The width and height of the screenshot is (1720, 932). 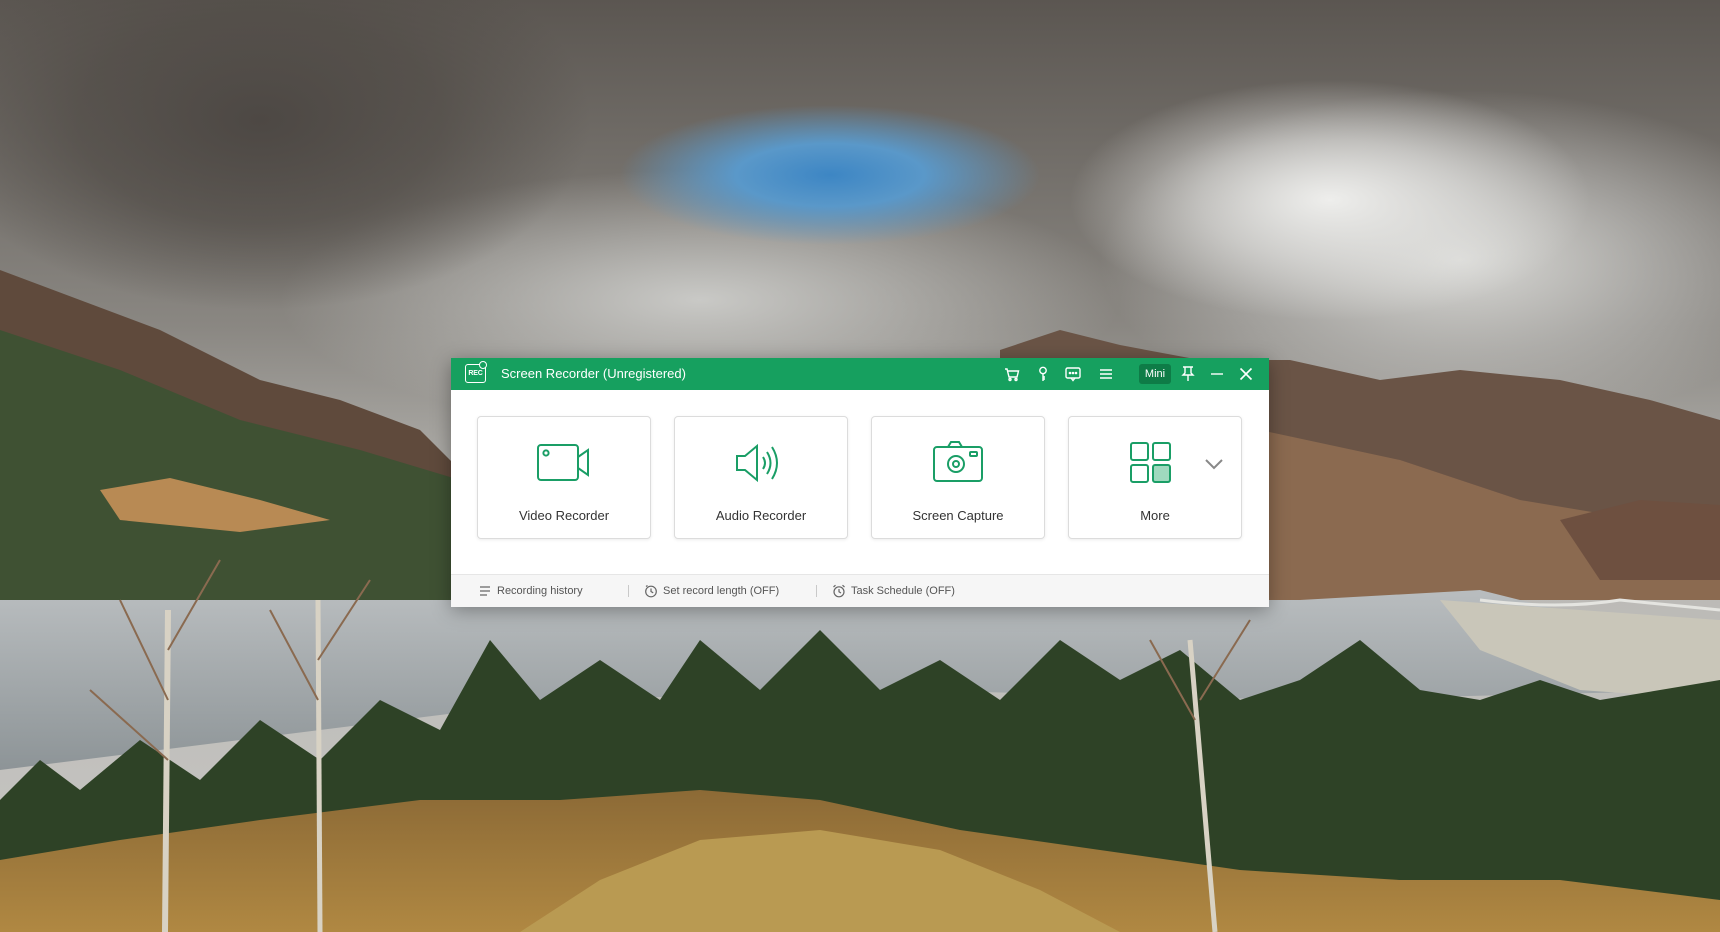 I want to click on minimize-icon, so click(x=1217, y=374).